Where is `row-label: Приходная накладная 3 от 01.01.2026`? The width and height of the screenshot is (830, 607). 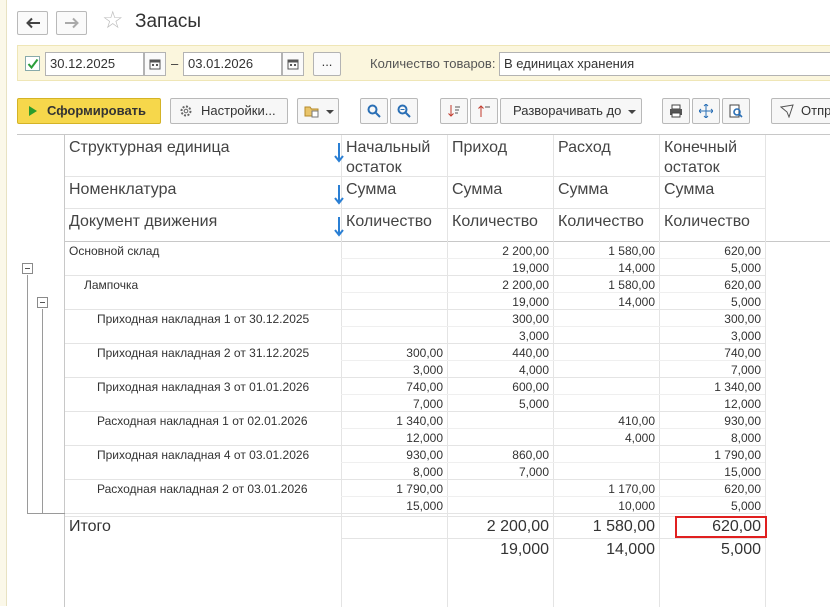 row-label: Приходная накладная 3 от 01.01.2026 is located at coordinates (203, 387).